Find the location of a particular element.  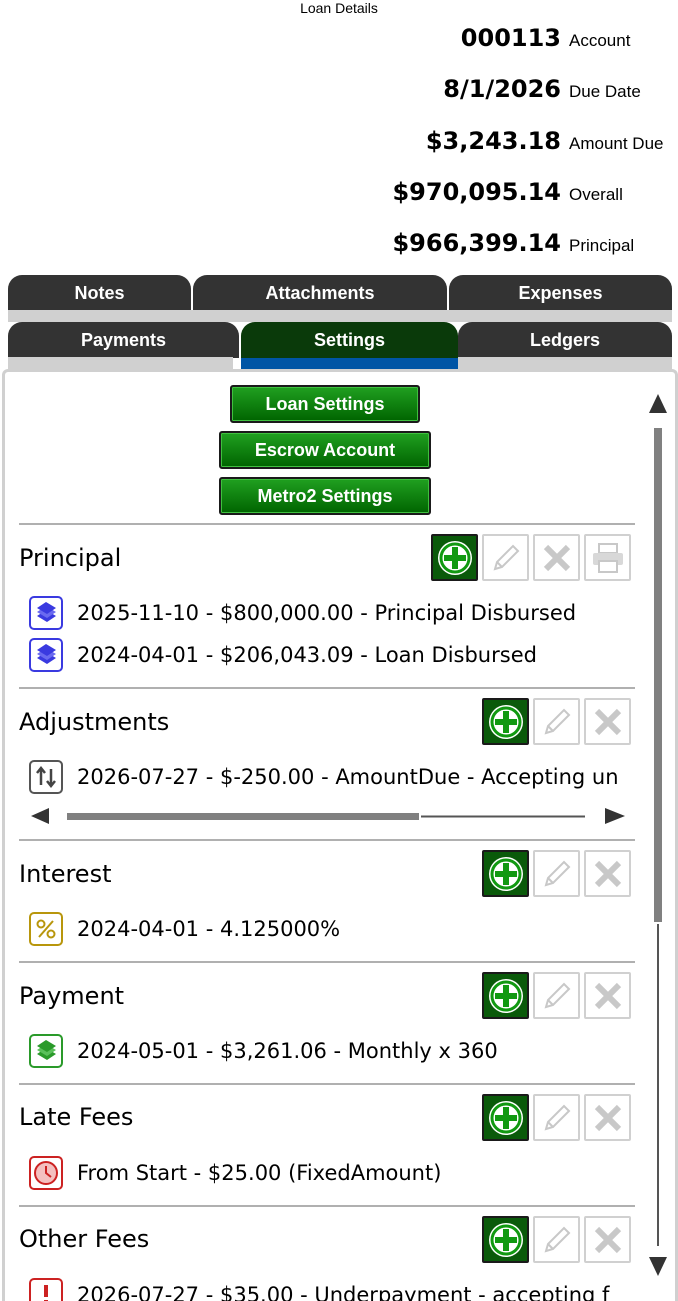

edit-payment-button is located at coordinates (556, 995).